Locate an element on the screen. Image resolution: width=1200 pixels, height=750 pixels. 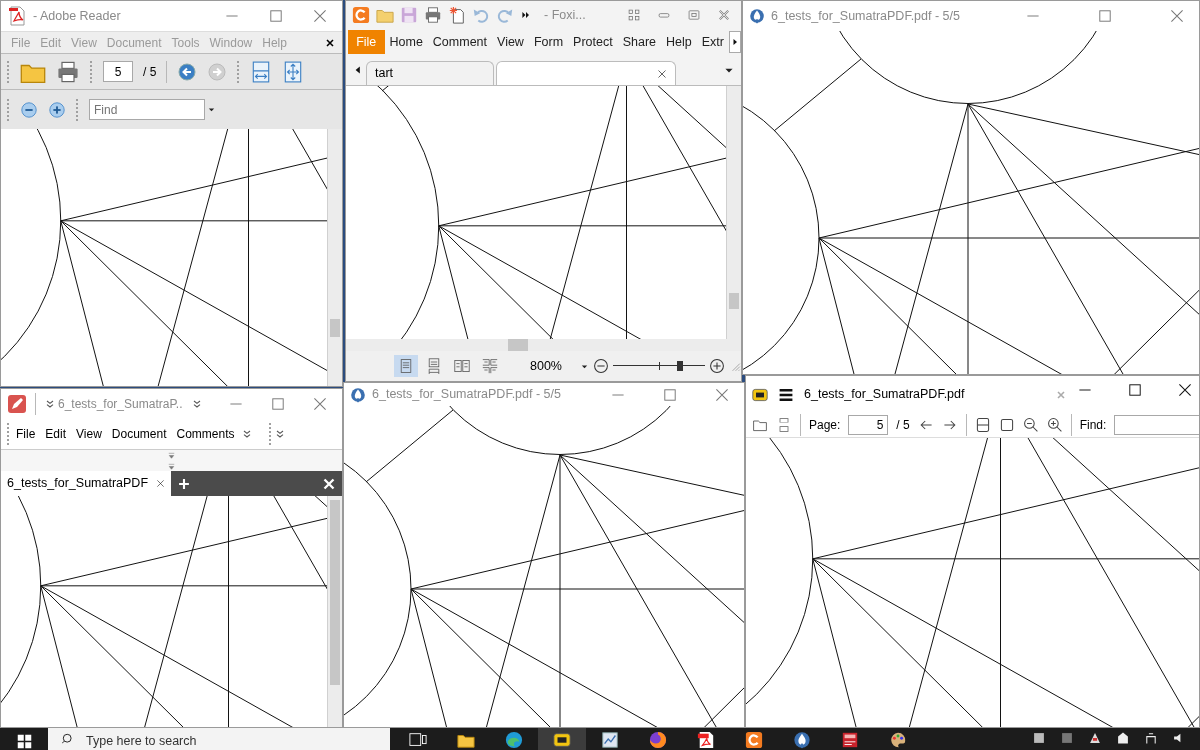
window-title: 6_tests_for_SumatraP.. is located at coordinates (120, 404).